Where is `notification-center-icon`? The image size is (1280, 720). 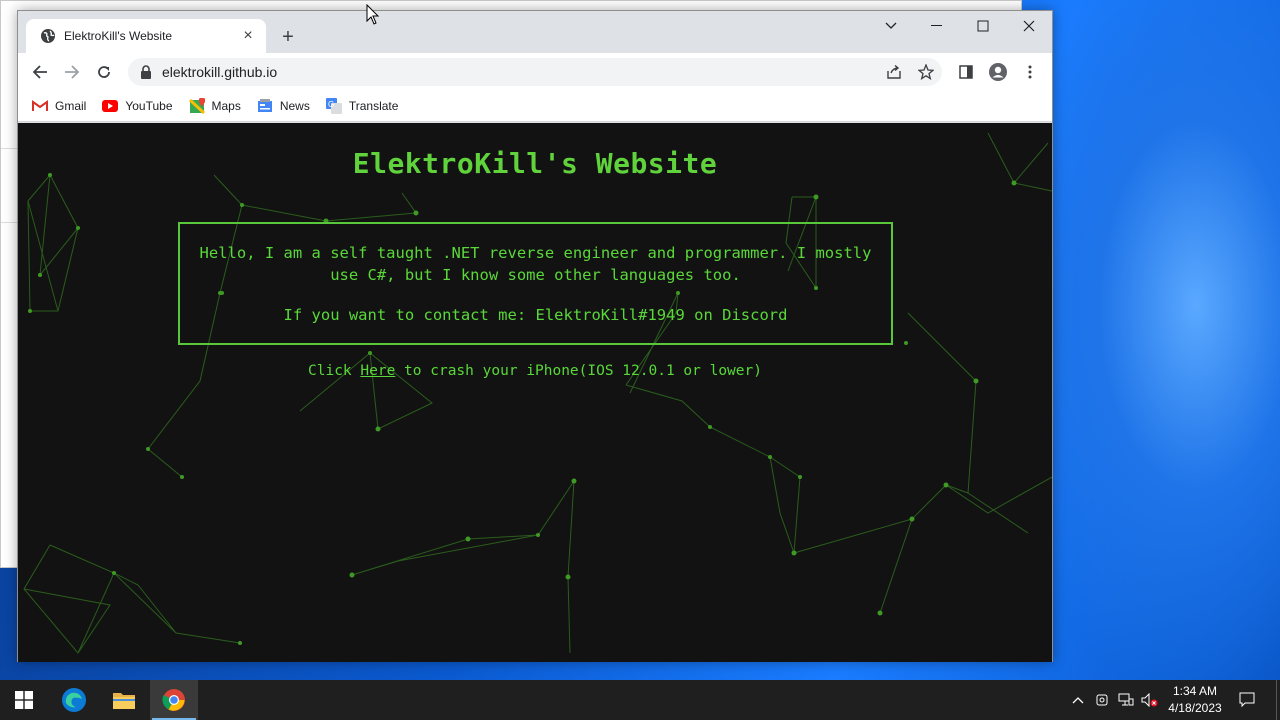 notification-center-icon is located at coordinates (1247, 700).